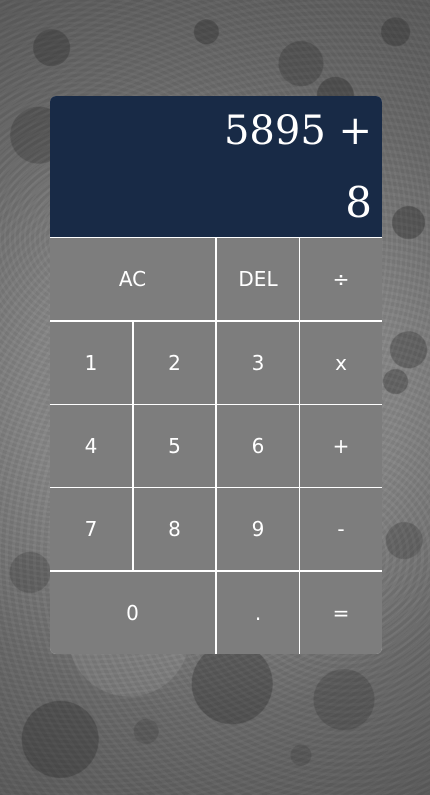 Image resolution: width=430 pixels, height=795 pixels. What do you see at coordinates (258, 529) in the screenshot?
I see `digit-9-button: 9` at bounding box center [258, 529].